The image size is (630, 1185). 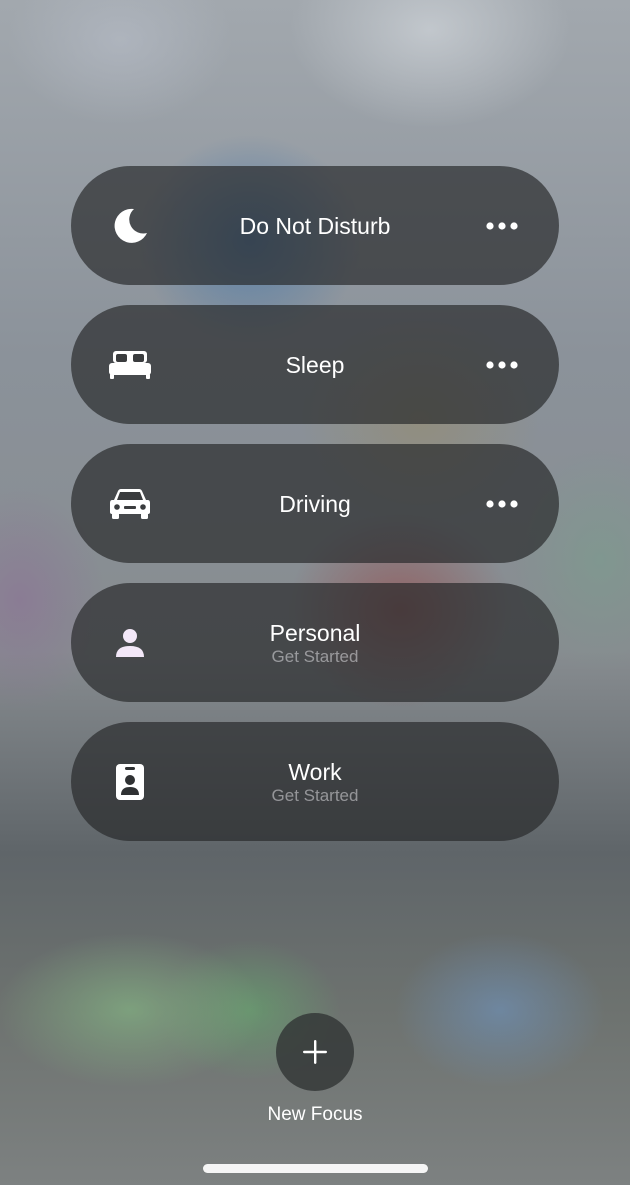 I want to click on focus-row-sleep: Sleep, so click(x=315, y=364).